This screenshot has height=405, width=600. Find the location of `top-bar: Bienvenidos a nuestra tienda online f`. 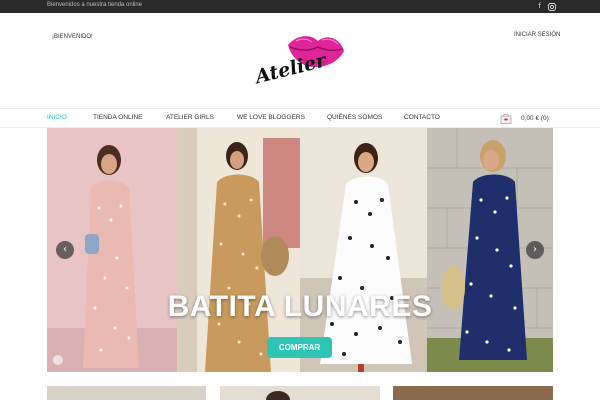

top-bar: Bienvenidos a nuestra tienda online f is located at coordinates (300, 6).